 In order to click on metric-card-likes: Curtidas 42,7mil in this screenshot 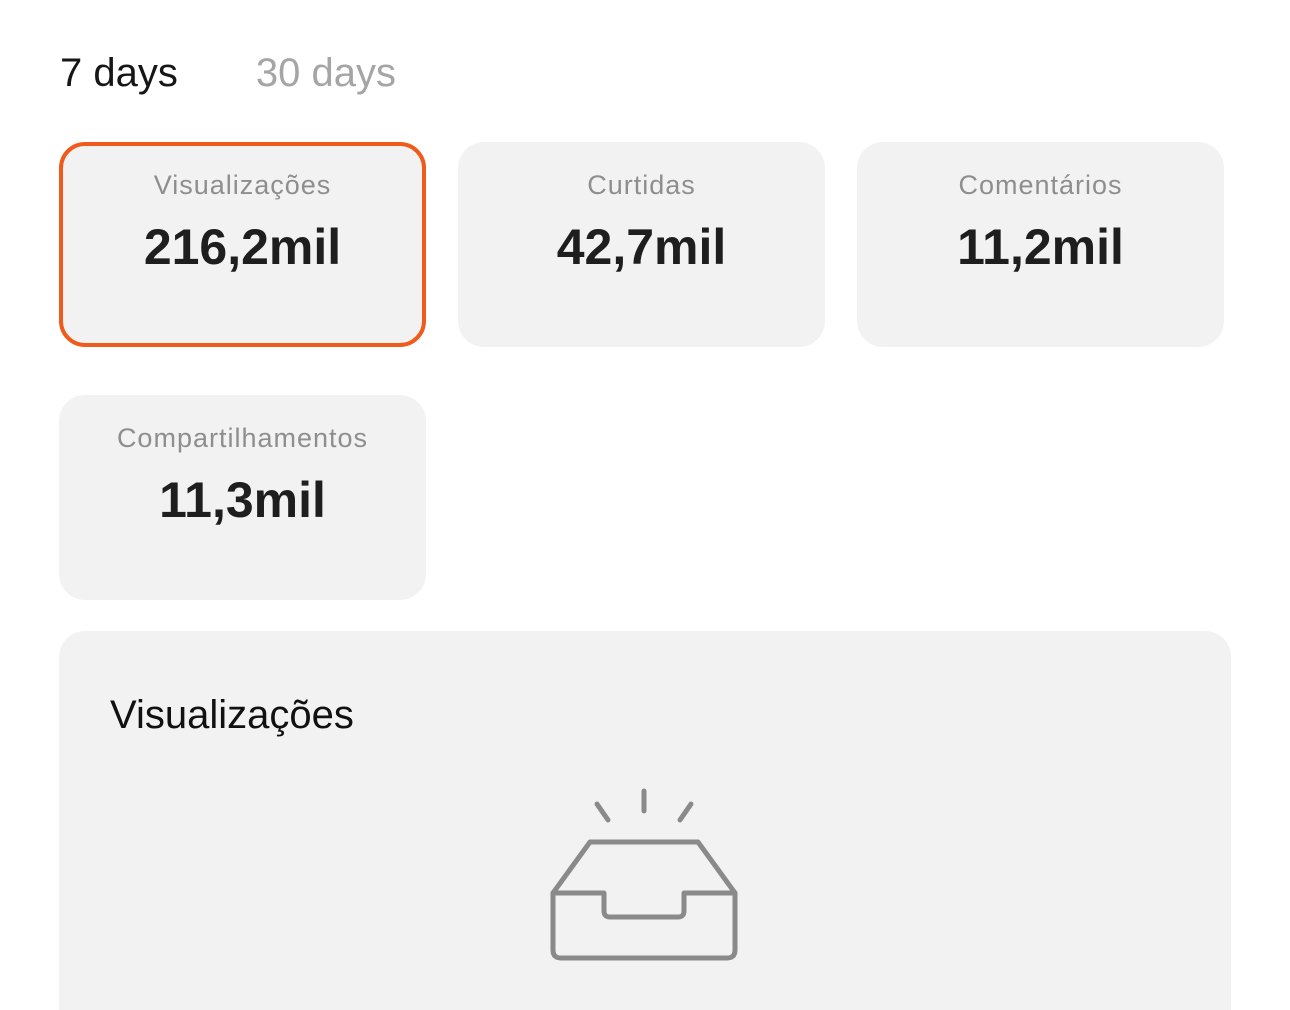, I will do `click(641, 244)`.